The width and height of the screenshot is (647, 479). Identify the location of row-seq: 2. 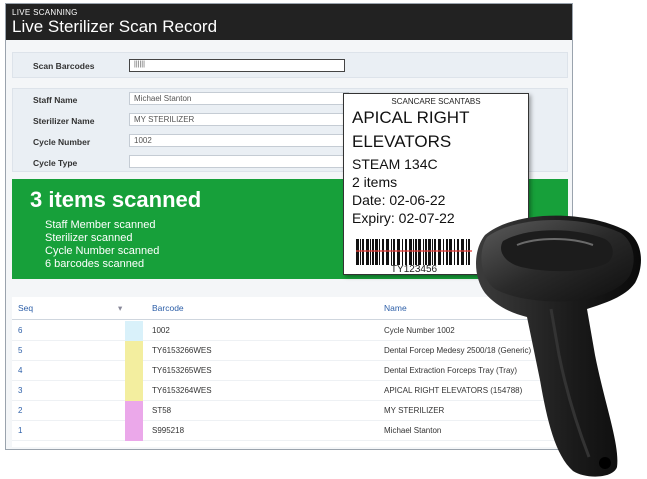
(20, 410).